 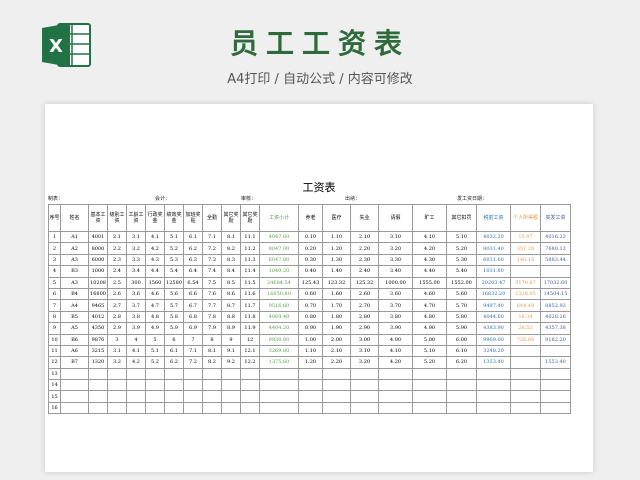 What do you see at coordinates (98, 305) in the screenshot?
I see `table-cell: 9465` at bounding box center [98, 305].